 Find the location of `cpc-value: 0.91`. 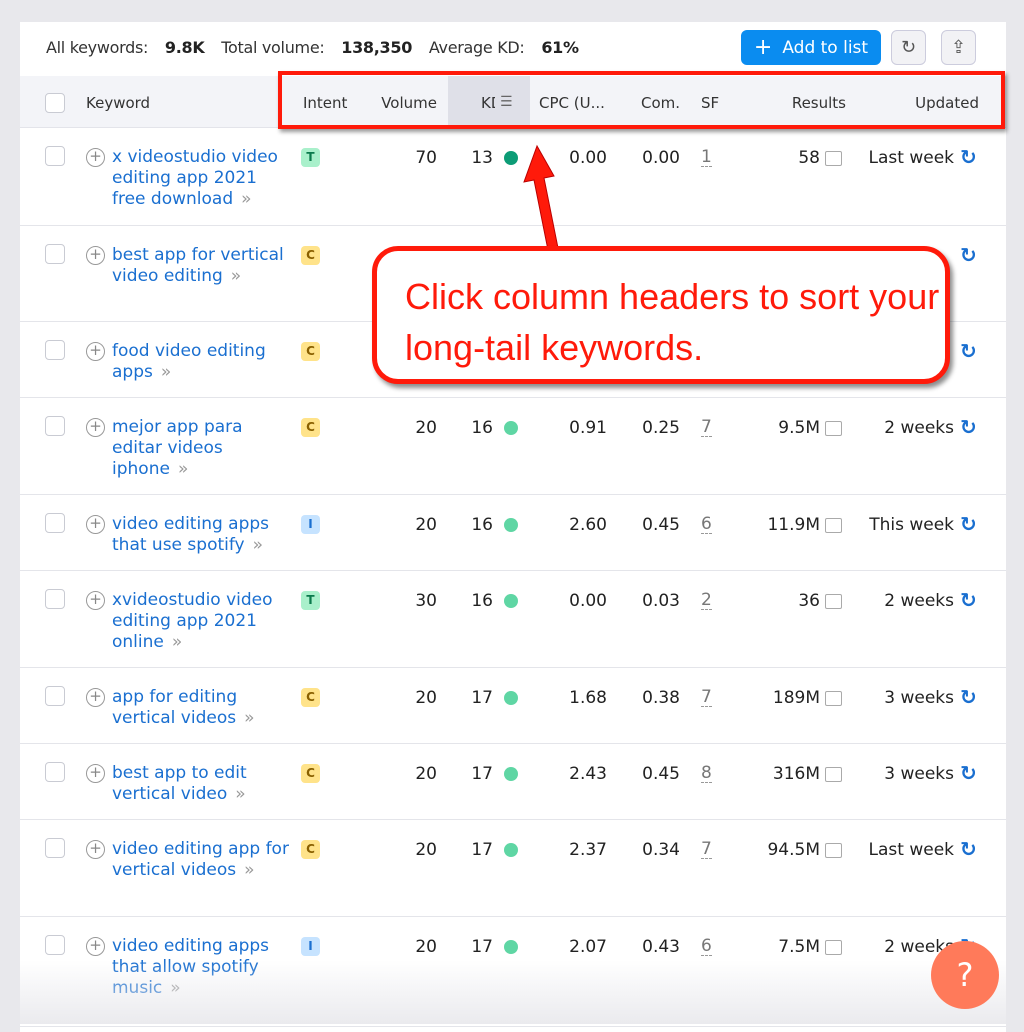

cpc-value: 0.91 is located at coordinates (588, 428).